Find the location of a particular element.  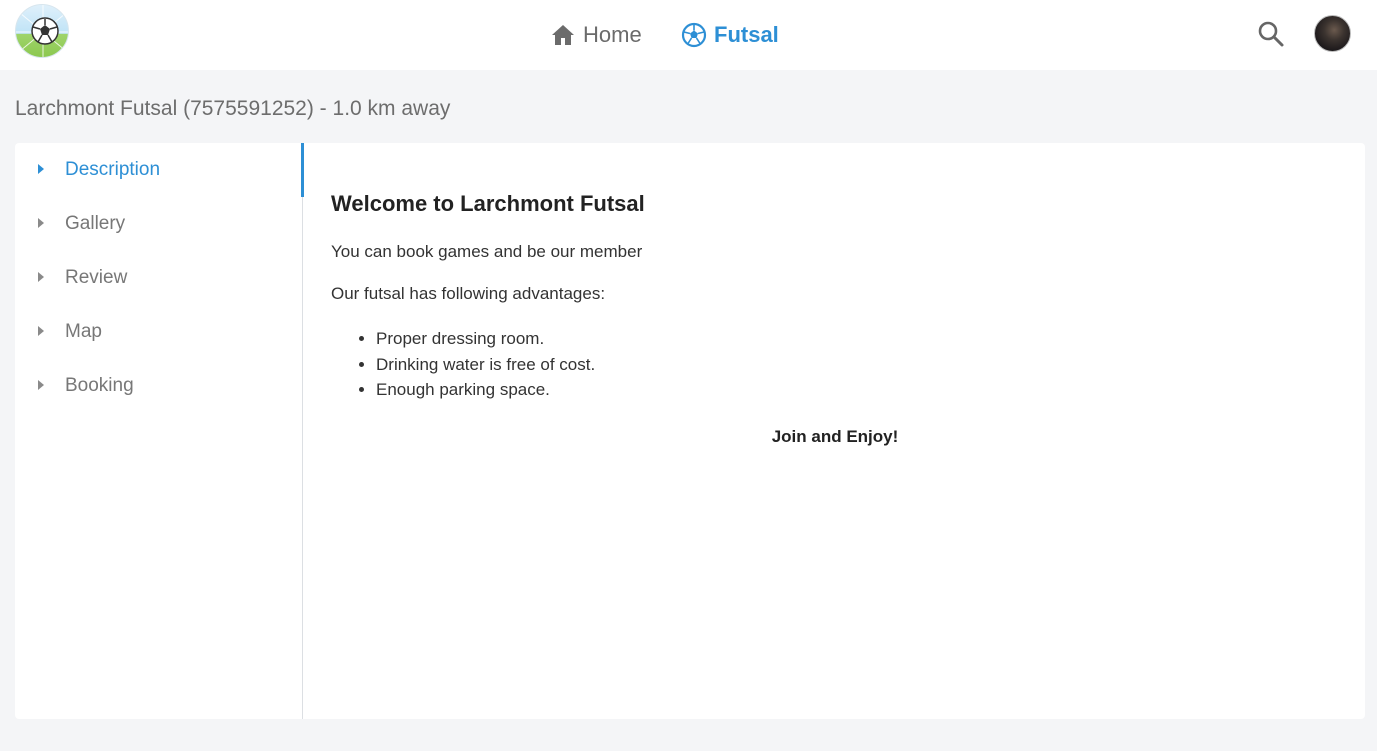

home-icon is located at coordinates (563, 35).